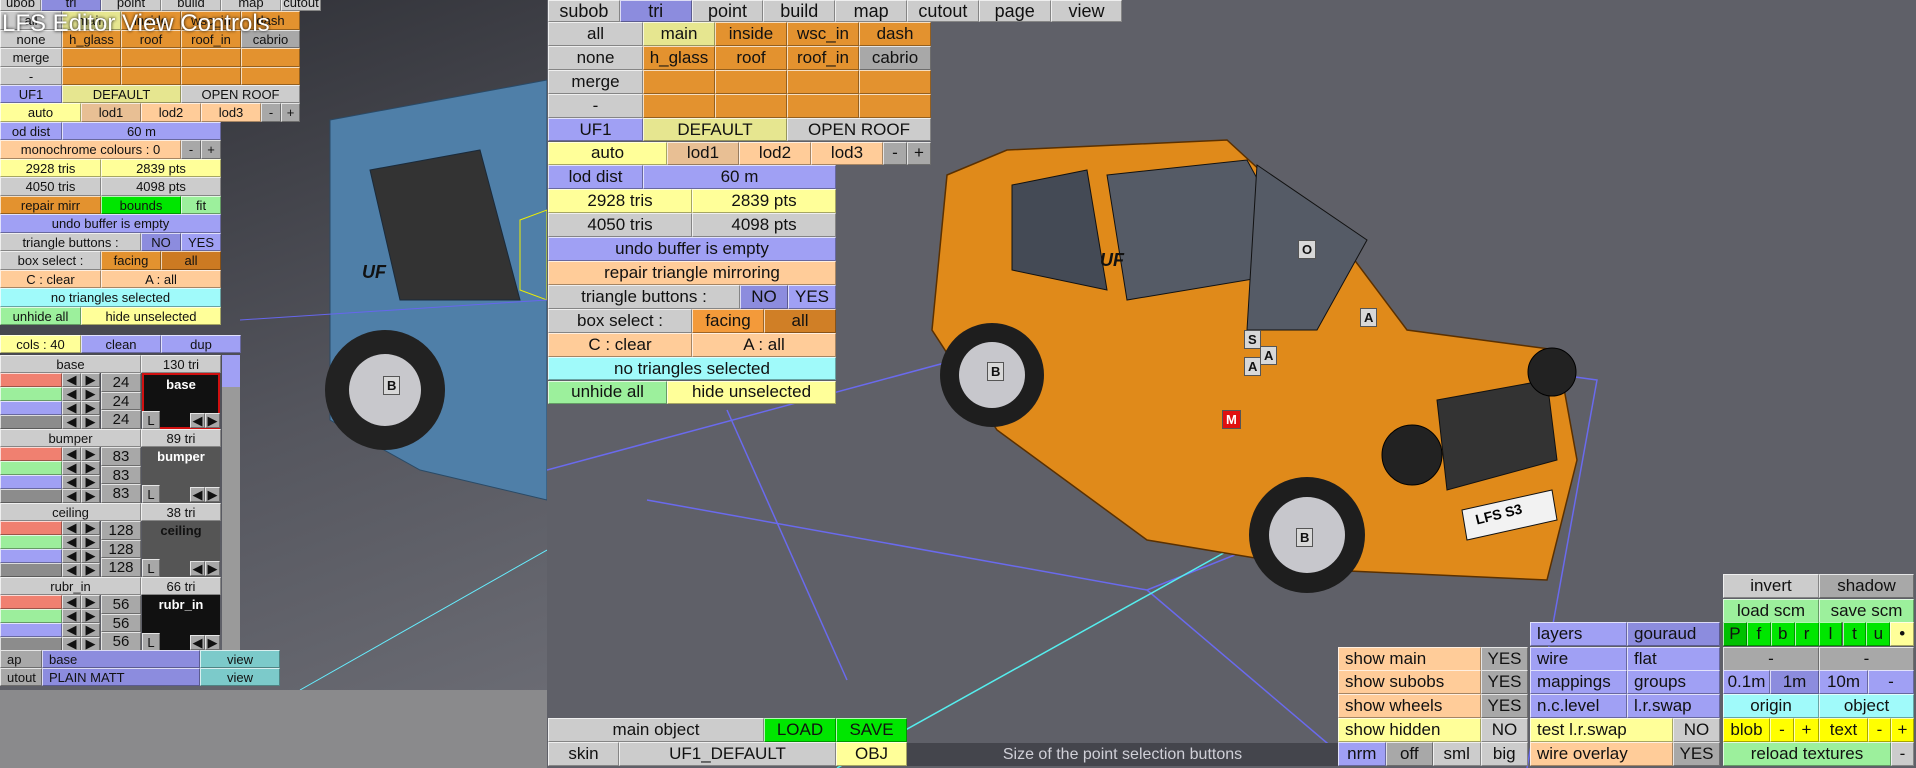 Image resolution: width=1916 pixels, height=768 pixels. What do you see at coordinates (584, 11) in the screenshot?
I see `tab-subob: subob` at bounding box center [584, 11].